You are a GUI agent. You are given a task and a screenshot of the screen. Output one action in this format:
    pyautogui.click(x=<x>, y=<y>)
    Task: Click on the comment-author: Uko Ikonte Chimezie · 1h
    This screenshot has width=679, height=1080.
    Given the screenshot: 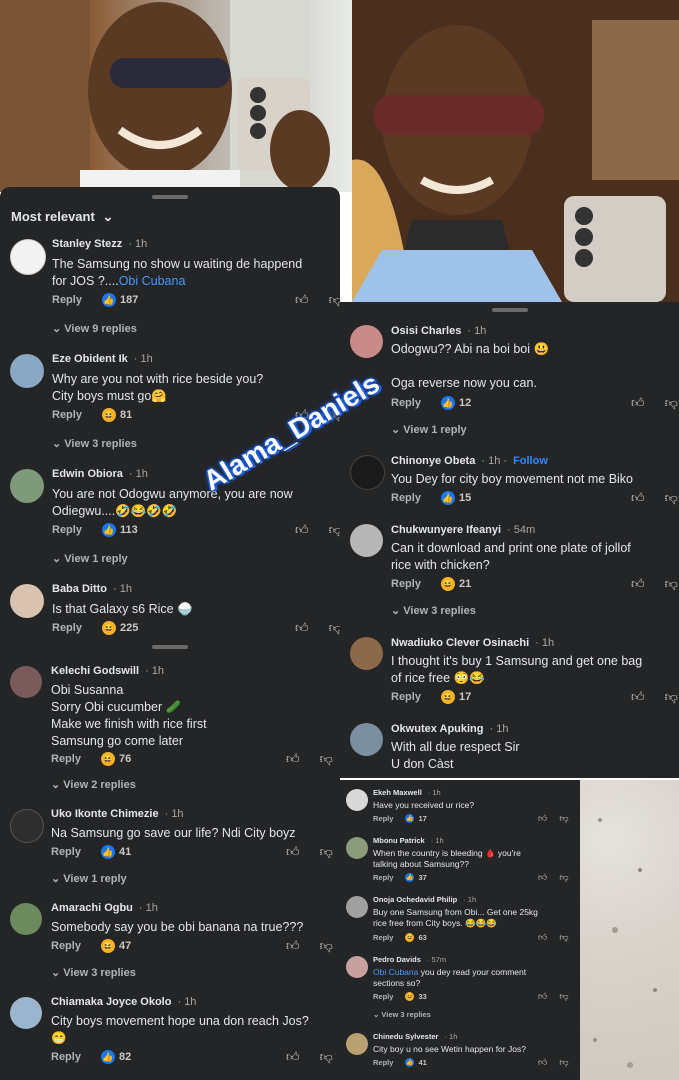 What is the action you would take?
    pyautogui.click(x=117, y=814)
    